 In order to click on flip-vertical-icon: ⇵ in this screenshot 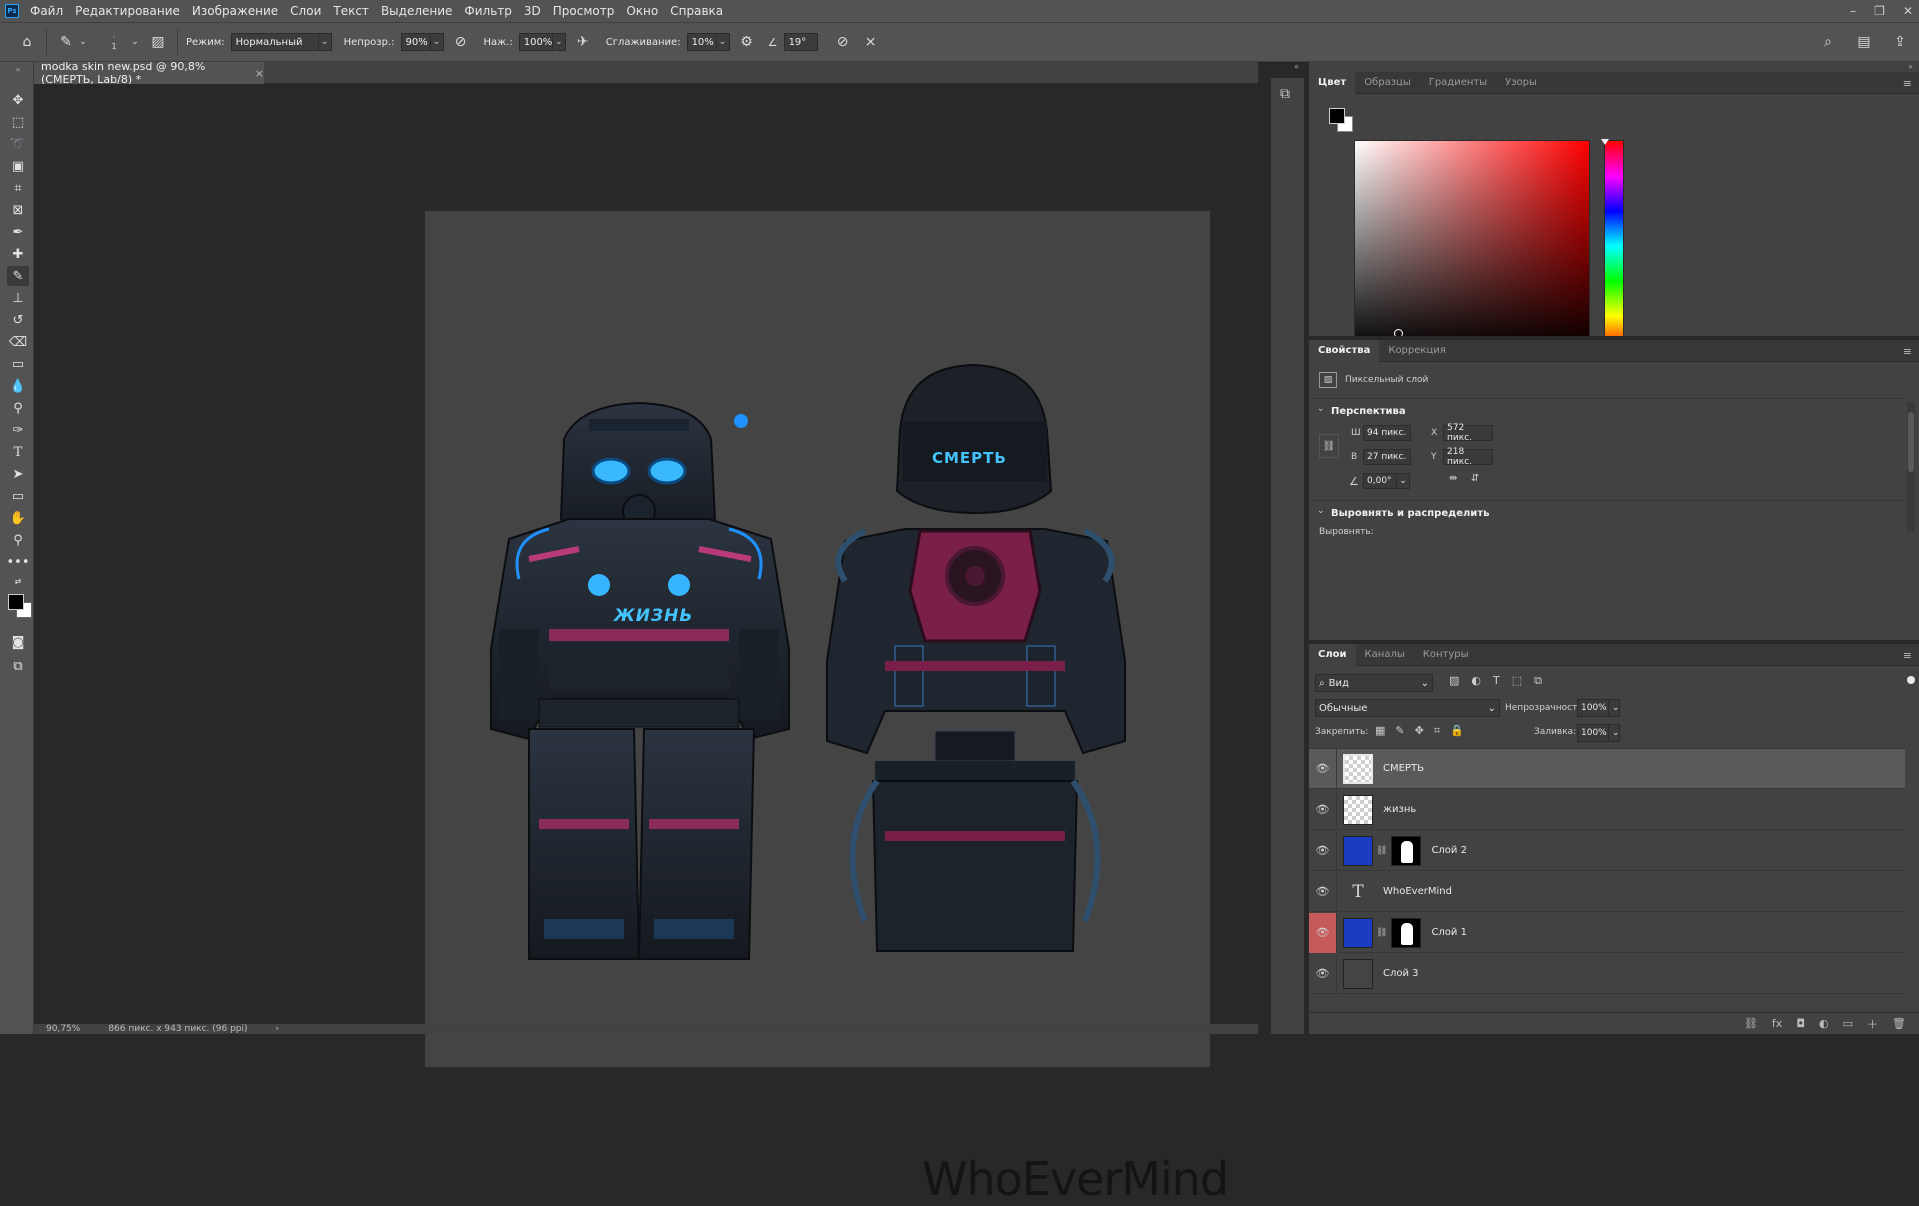, I will do `click(1475, 478)`.